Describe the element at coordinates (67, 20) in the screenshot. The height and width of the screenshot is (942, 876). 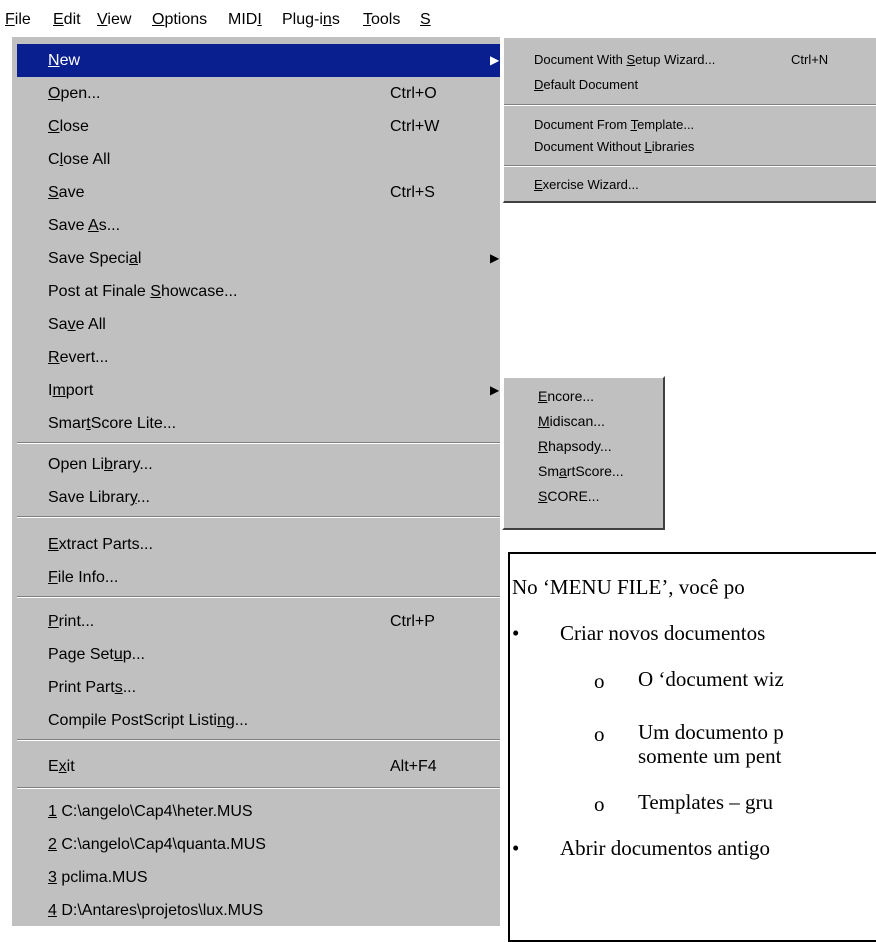
I see `menu-edit: Edit` at that location.